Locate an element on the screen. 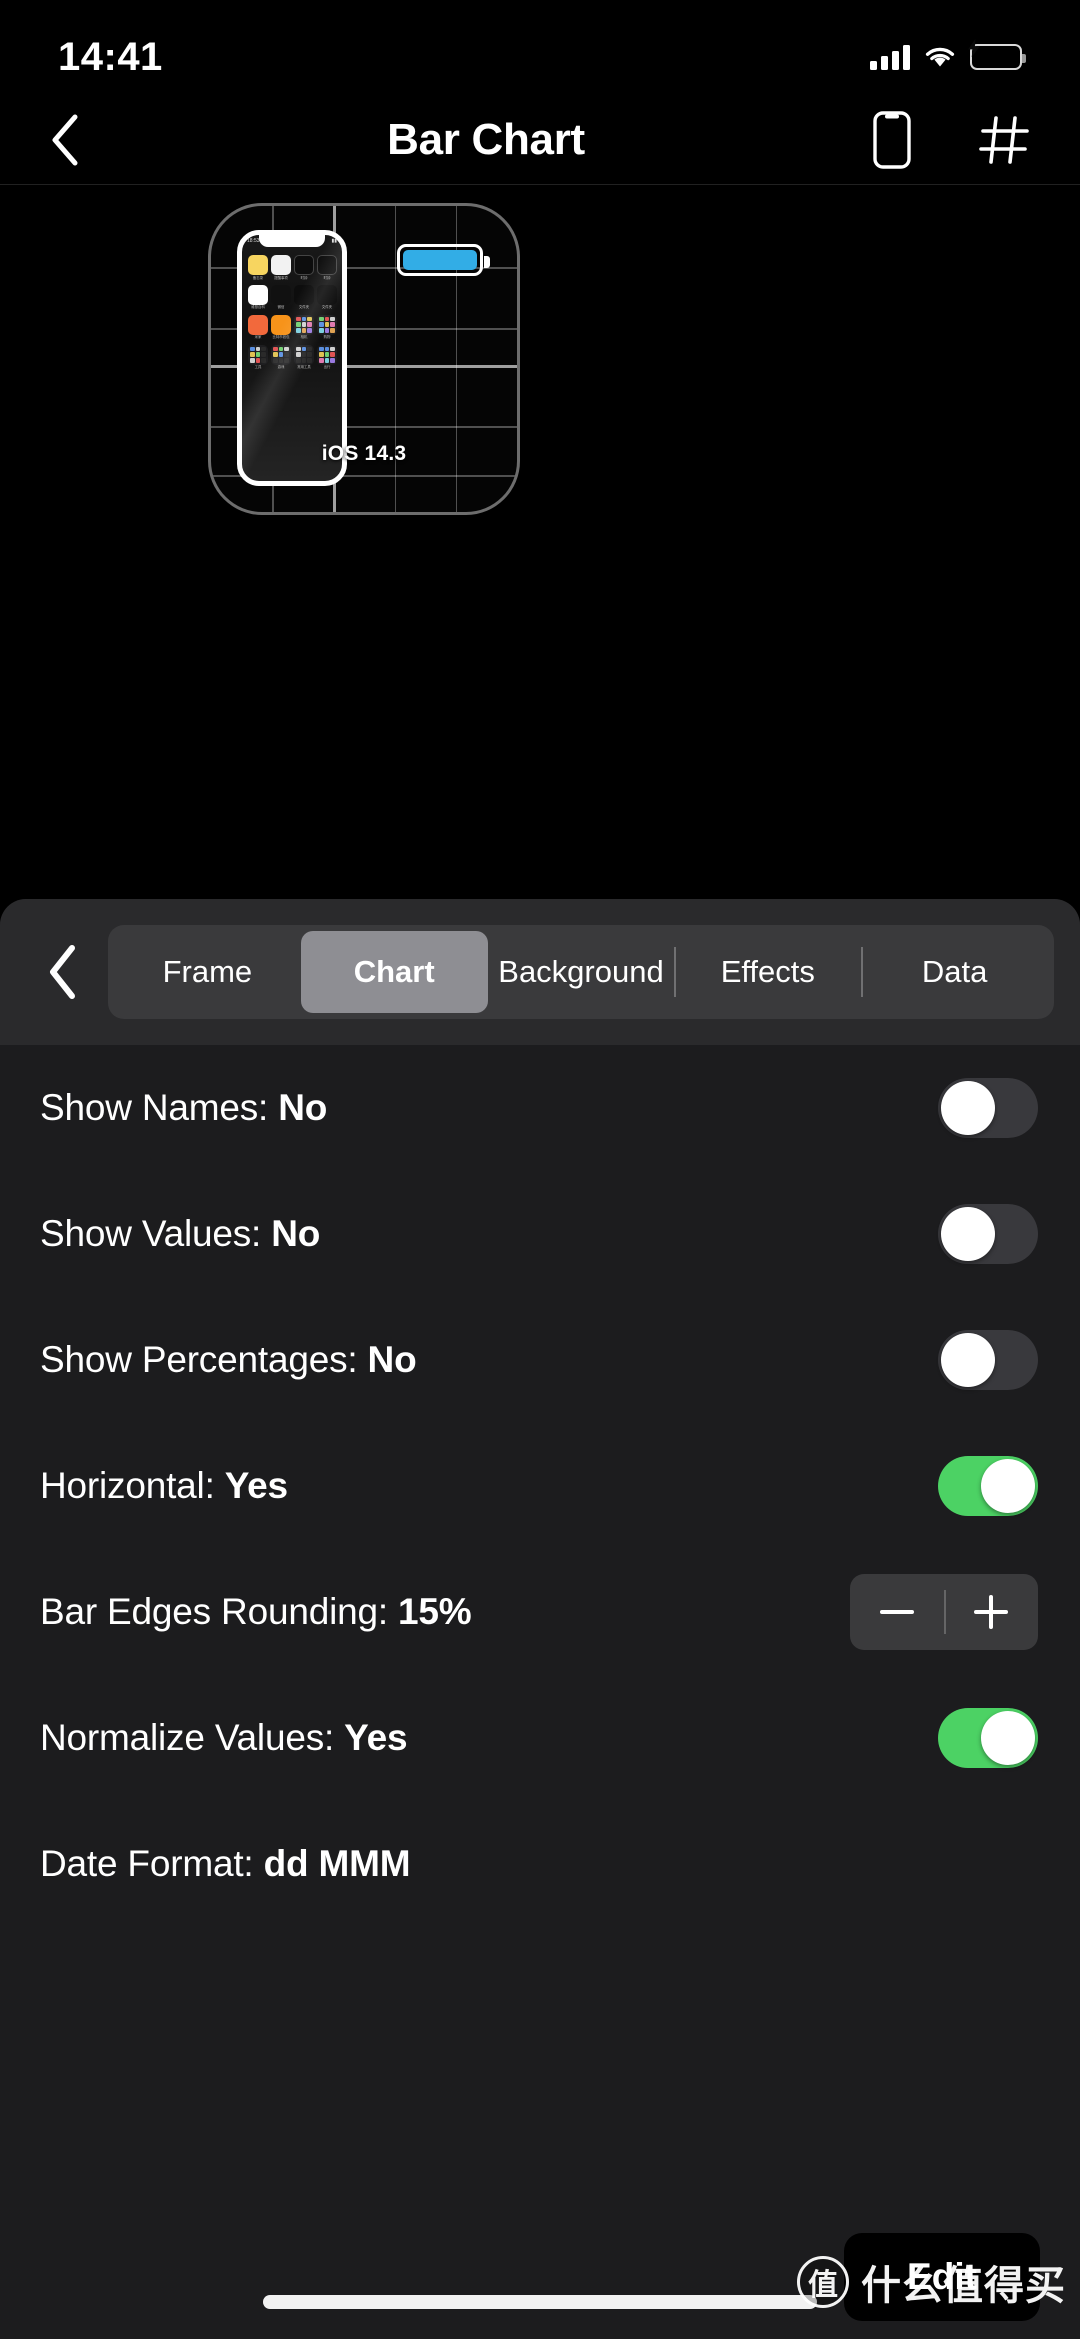  stepper-bar-edges-rounding is located at coordinates (944, 1612).